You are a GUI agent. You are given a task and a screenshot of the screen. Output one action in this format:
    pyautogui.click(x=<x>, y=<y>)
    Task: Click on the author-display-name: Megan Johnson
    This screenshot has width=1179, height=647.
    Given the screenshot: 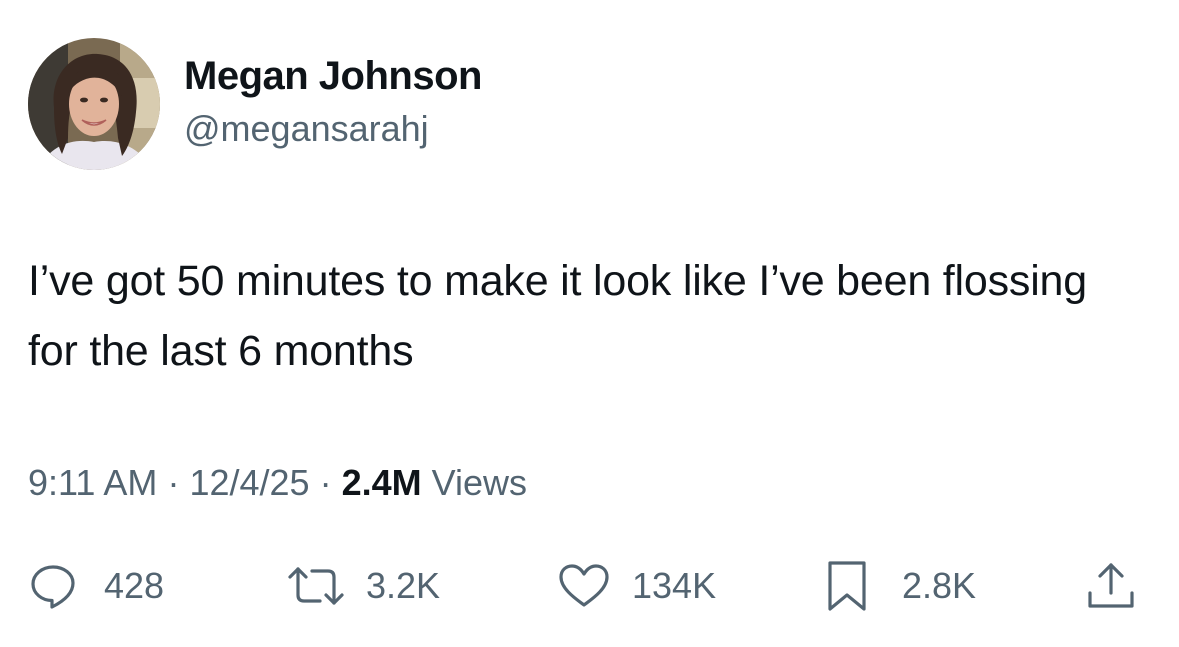 What is the action you would take?
    pyautogui.click(x=333, y=76)
    